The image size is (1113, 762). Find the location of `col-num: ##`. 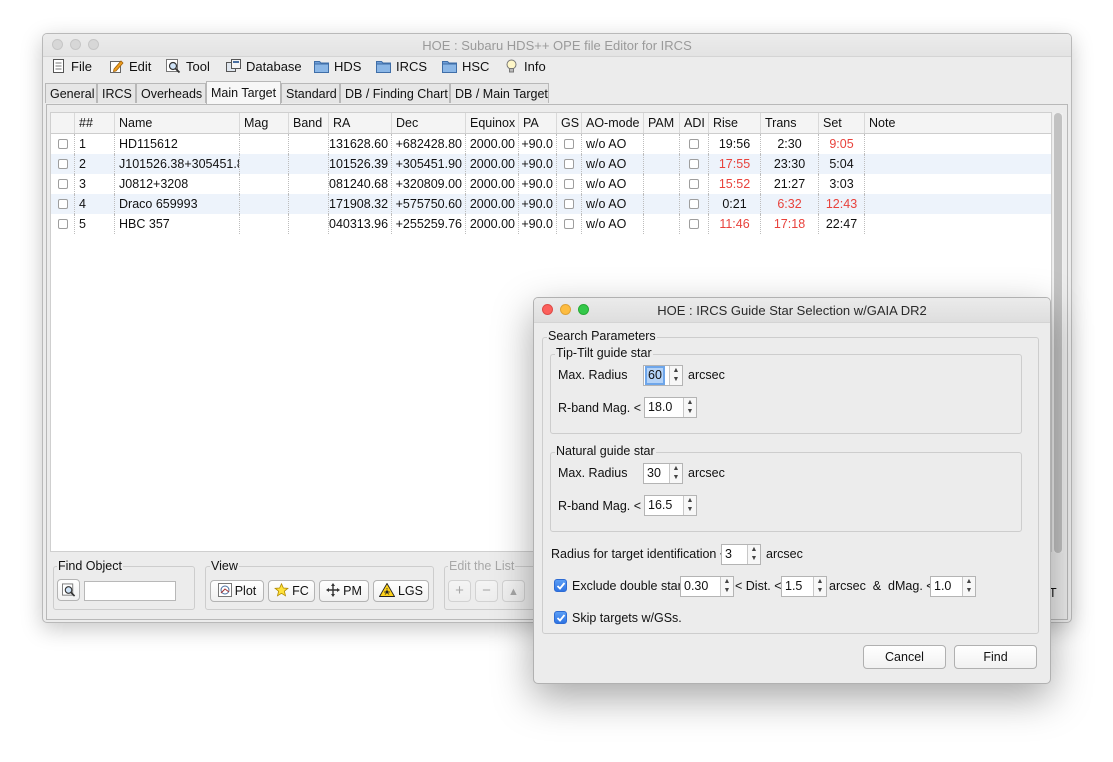

col-num: ## is located at coordinates (95, 123).